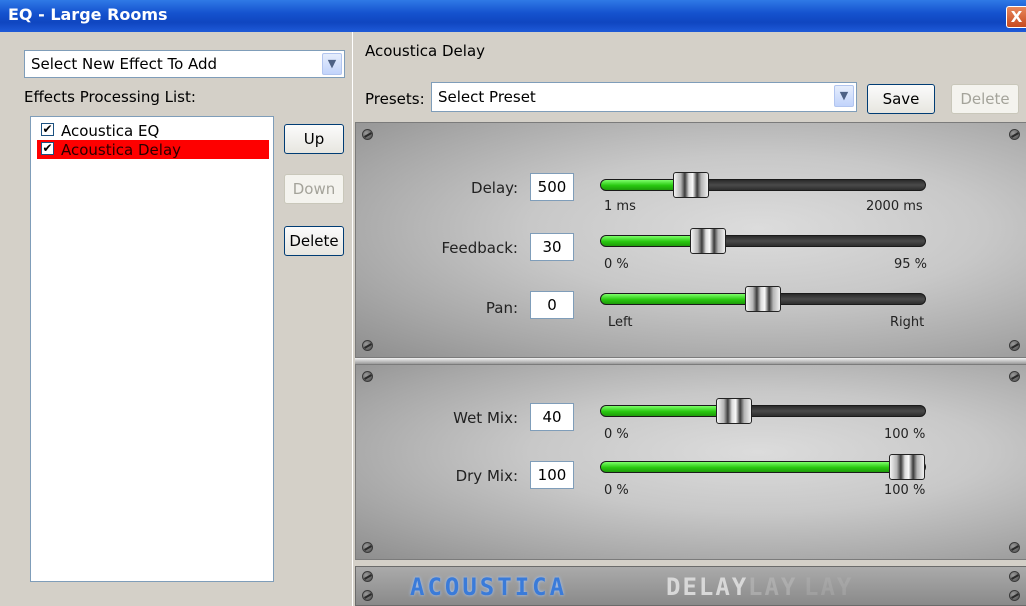  Describe the element at coordinates (905, 490) in the screenshot. I see `dry-mix-max-label: 100 %` at that location.